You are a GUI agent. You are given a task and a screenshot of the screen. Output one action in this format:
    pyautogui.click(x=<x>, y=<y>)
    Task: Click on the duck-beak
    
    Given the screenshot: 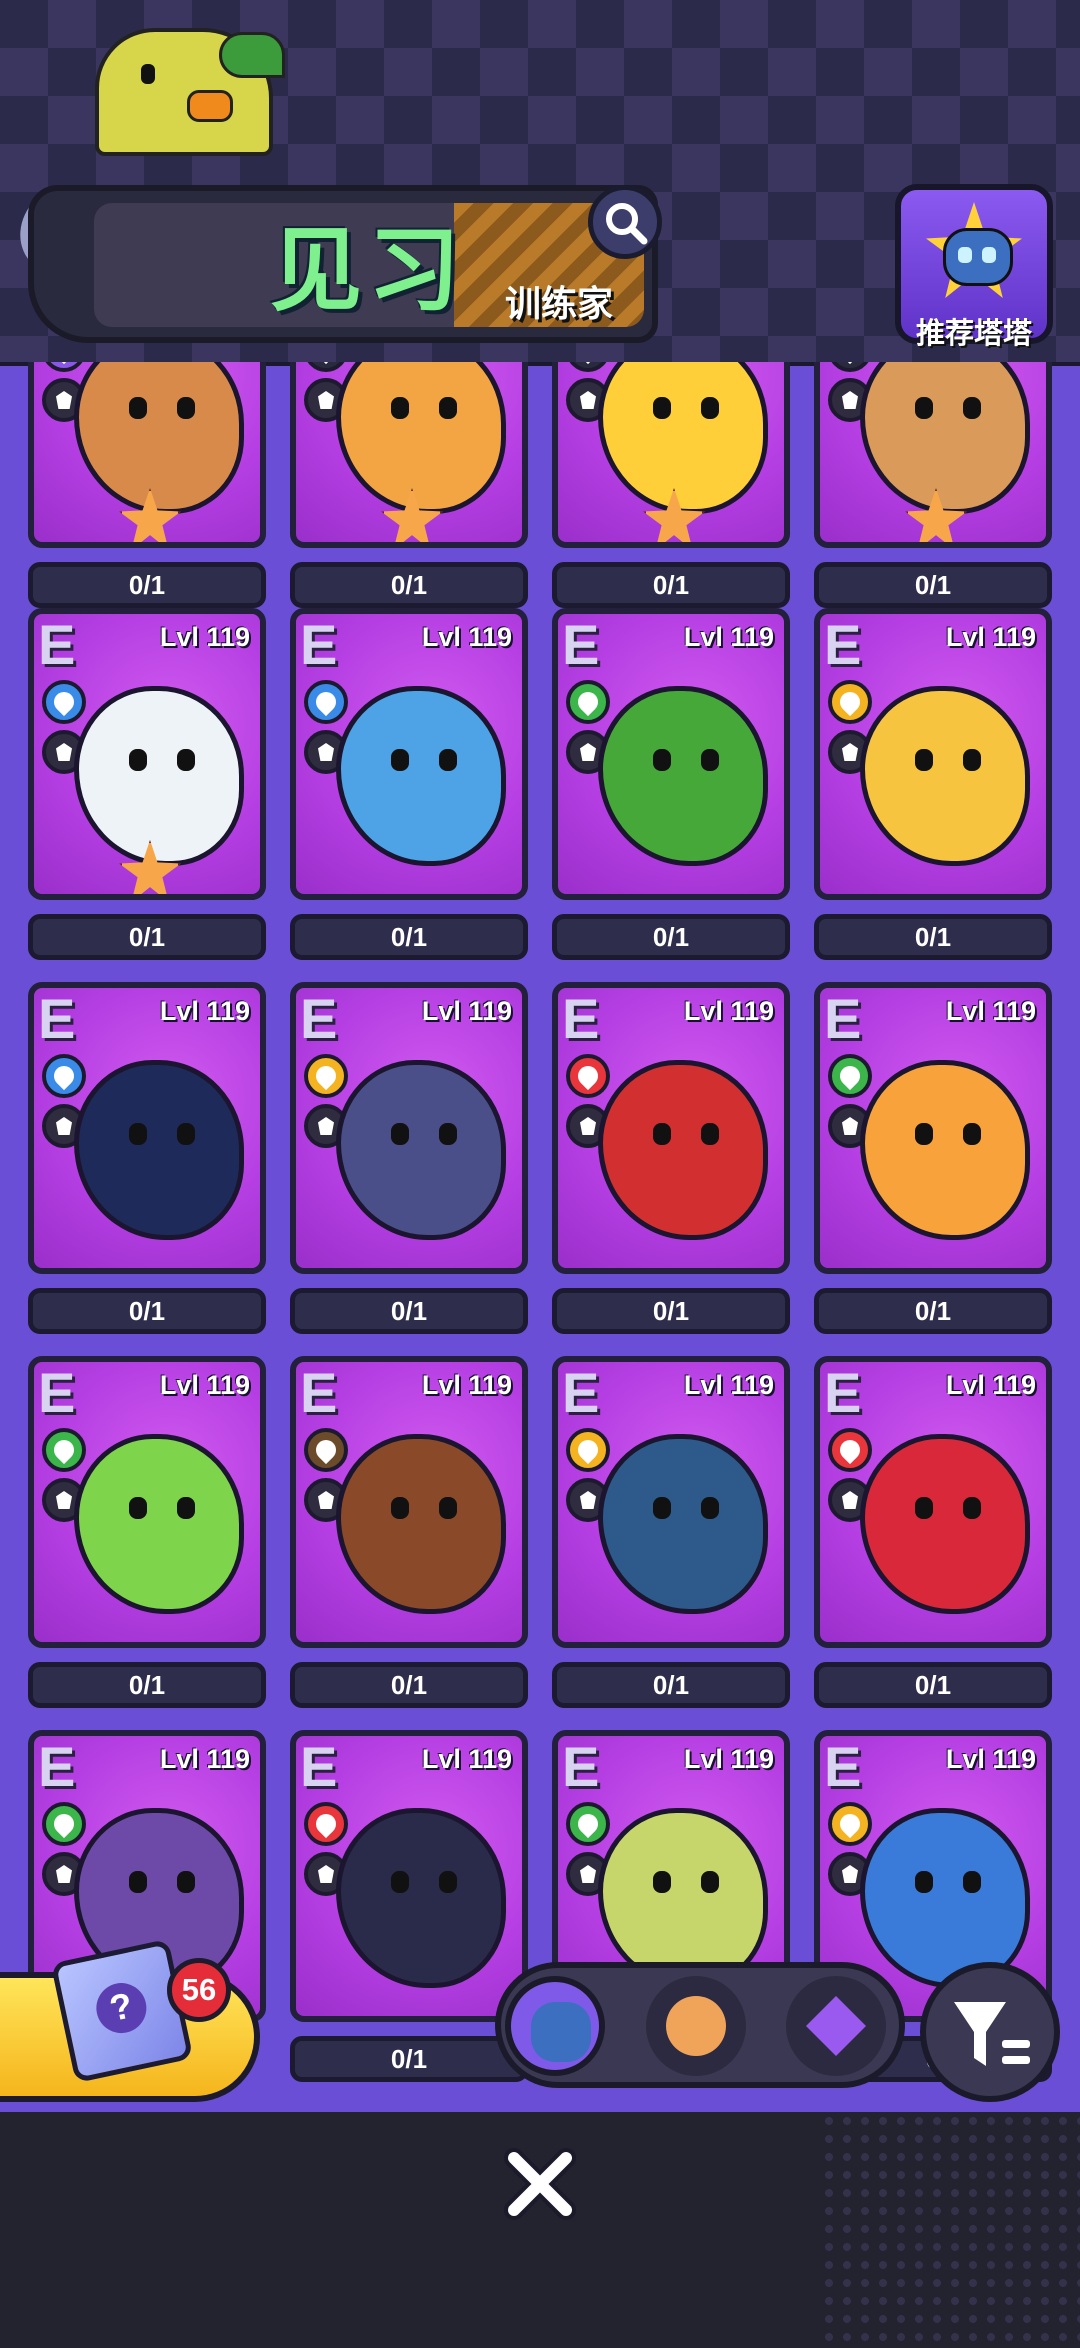 What is the action you would take?
    pyautogui.click(x=210, y=106)
    